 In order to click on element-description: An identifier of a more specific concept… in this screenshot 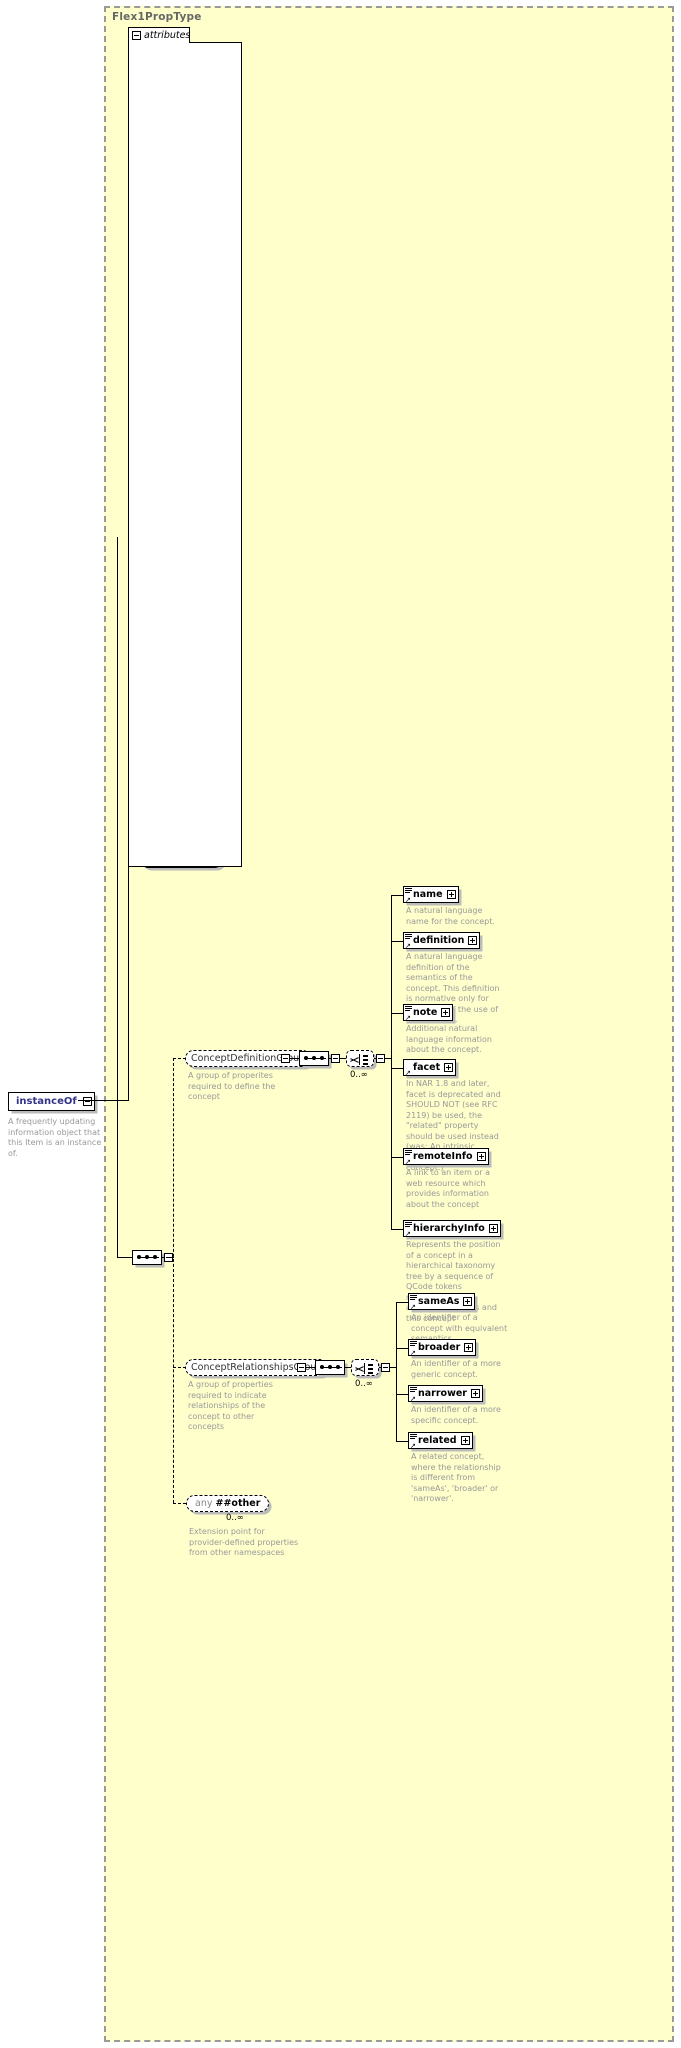, I will do `click(456, 1415)`.